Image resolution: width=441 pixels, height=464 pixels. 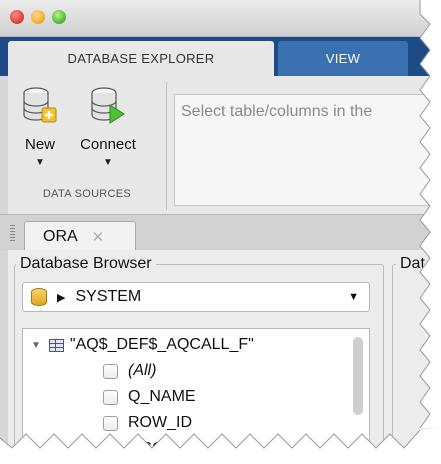 I want to click on column-item-row-id: ROW_ID, so click(x=147, y=423).